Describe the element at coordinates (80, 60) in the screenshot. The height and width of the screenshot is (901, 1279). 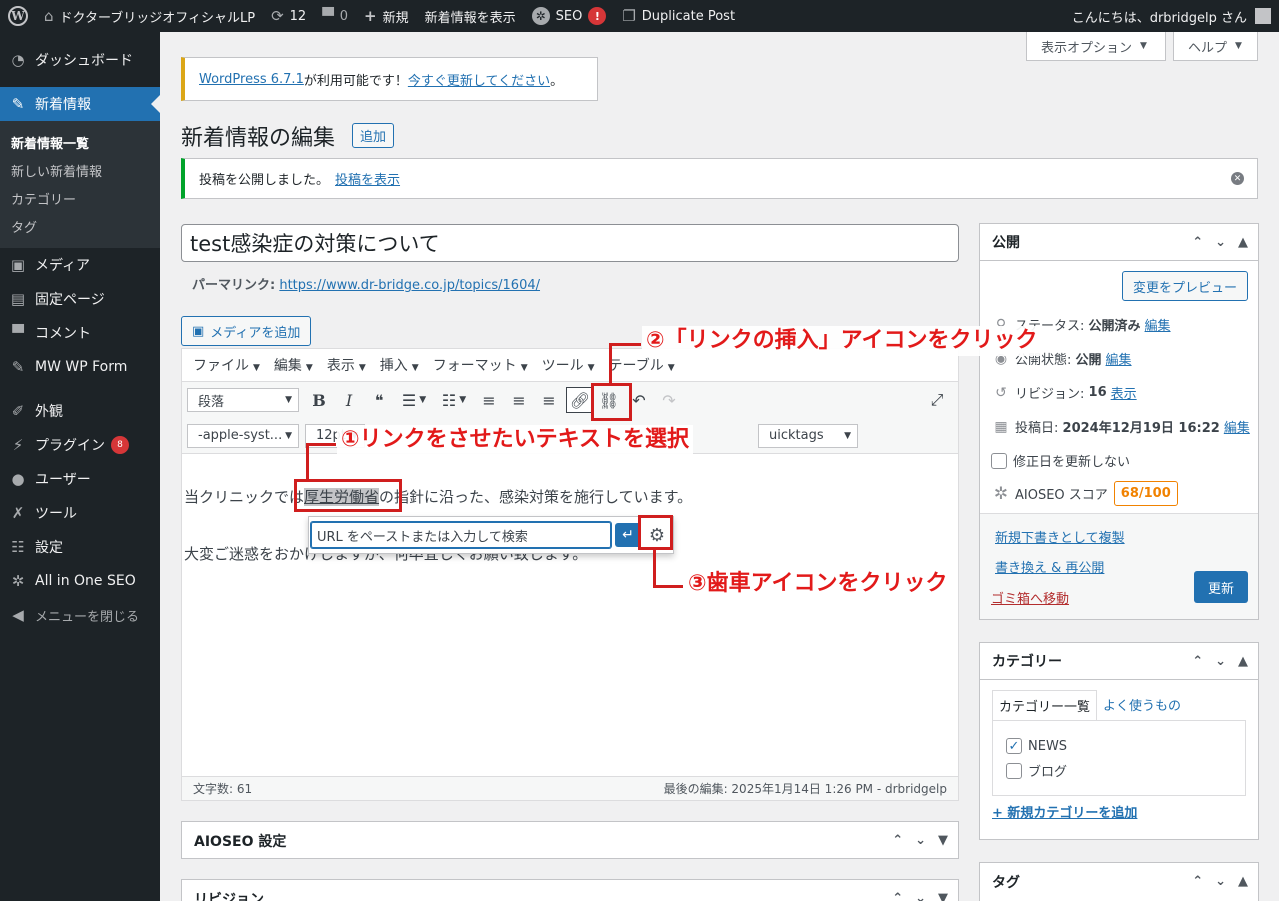
I see `menu-dashboard: ◔ ダッシュボード` at that location.